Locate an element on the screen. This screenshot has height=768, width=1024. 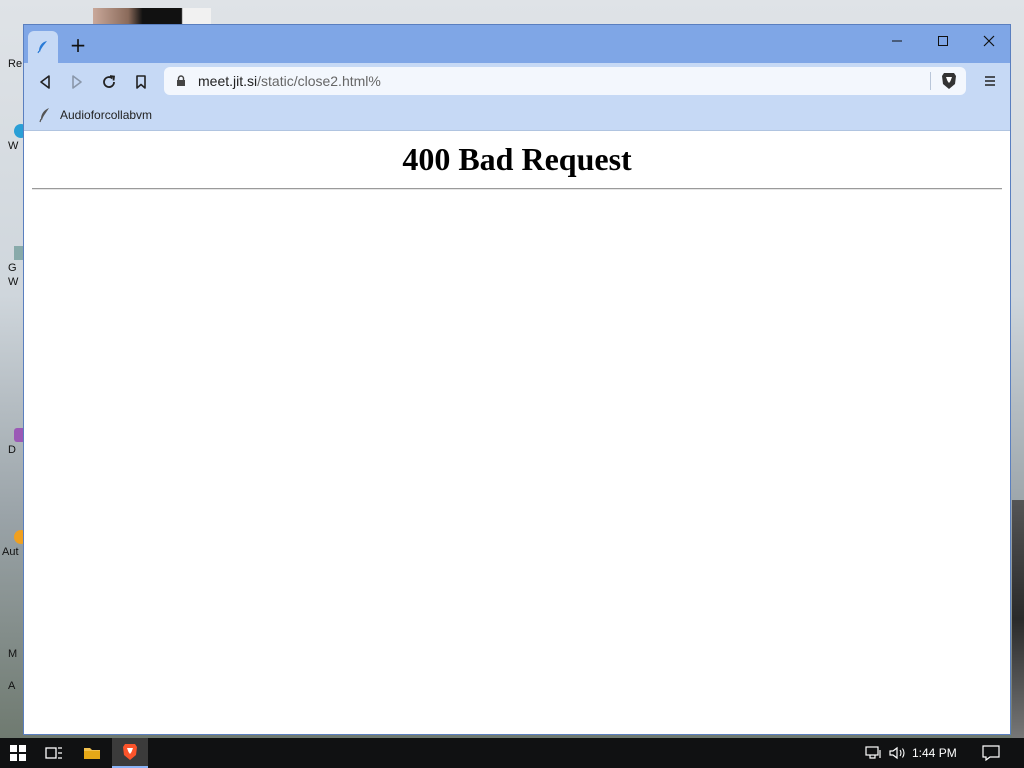
title-bar: + is located at coordinates (517, 44).